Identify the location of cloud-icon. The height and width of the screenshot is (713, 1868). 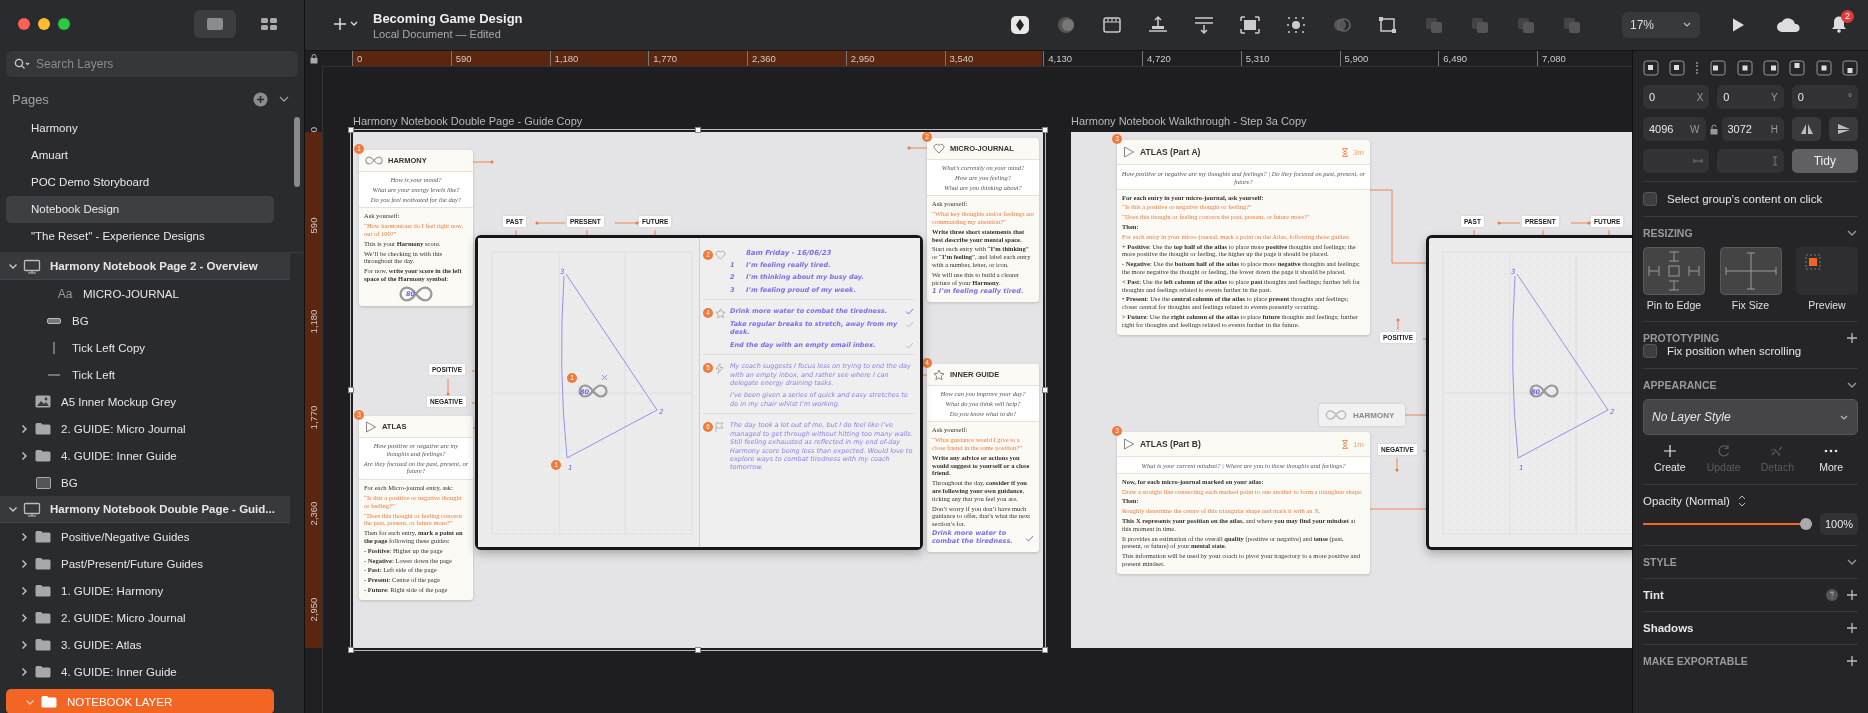
(1788, 25).